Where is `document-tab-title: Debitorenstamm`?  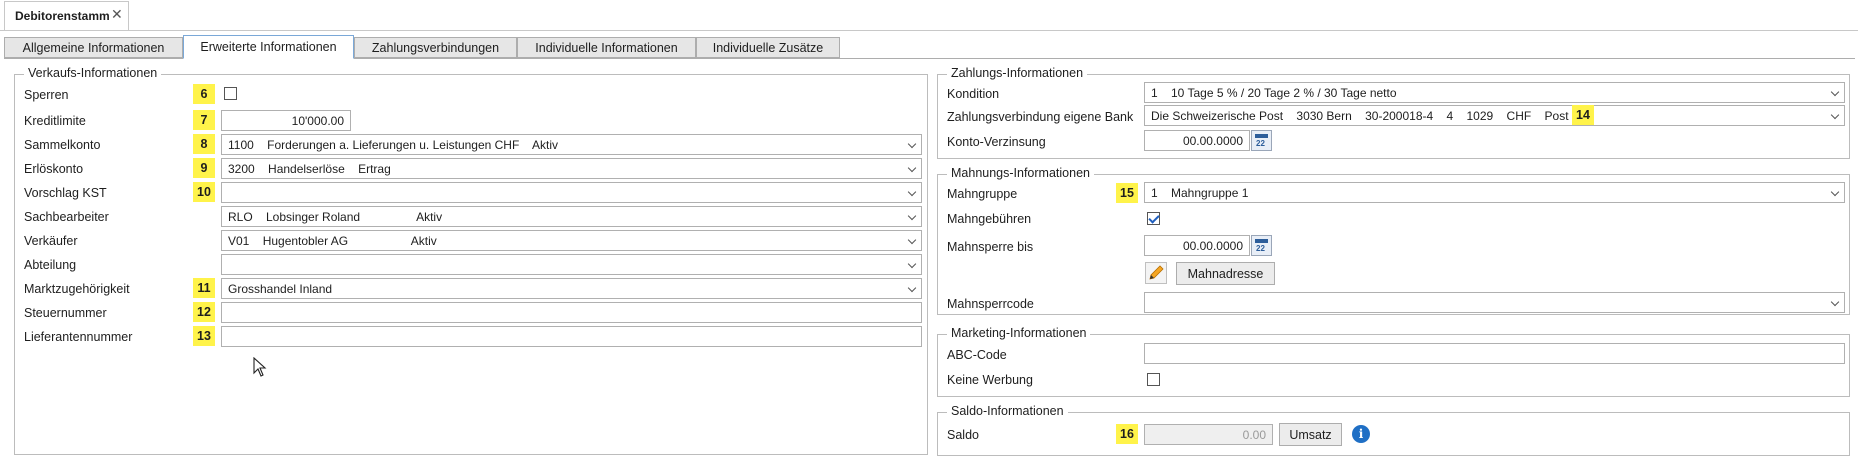
document-tab-title: Debitorenstamm is located at coordinates (62, 16).